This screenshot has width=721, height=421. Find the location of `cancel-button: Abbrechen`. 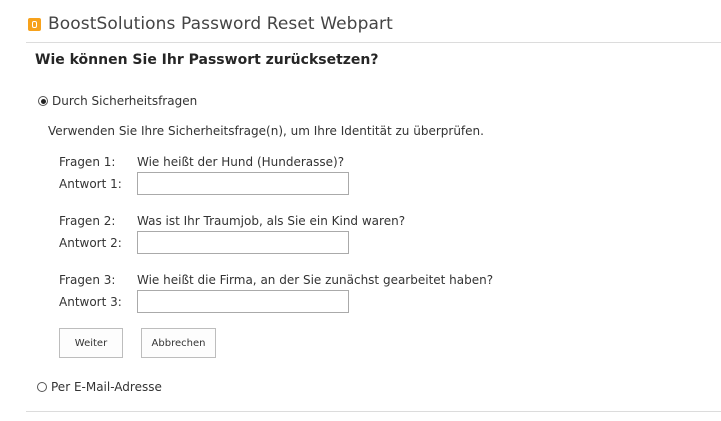

cancel-button: Abbrechen is located at coordinates (178, 343).